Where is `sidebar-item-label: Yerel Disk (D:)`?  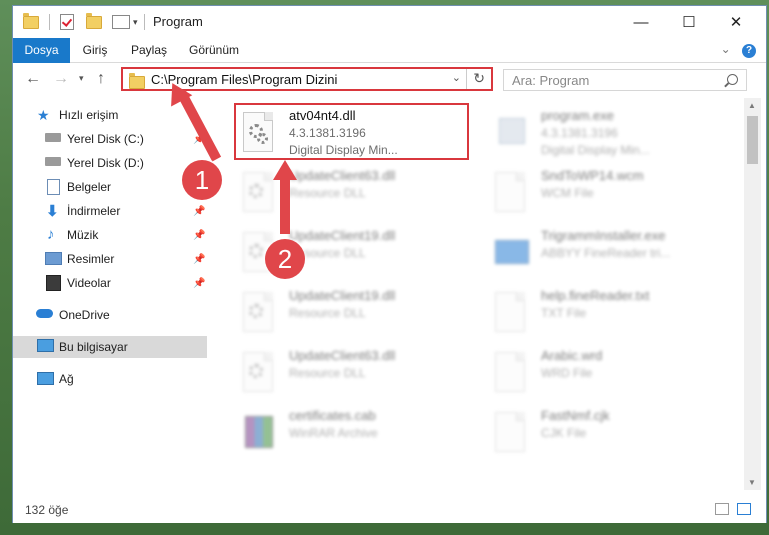
sidebar-item-label: Yerel Disk (D:) is located at coordinates (105, 163).